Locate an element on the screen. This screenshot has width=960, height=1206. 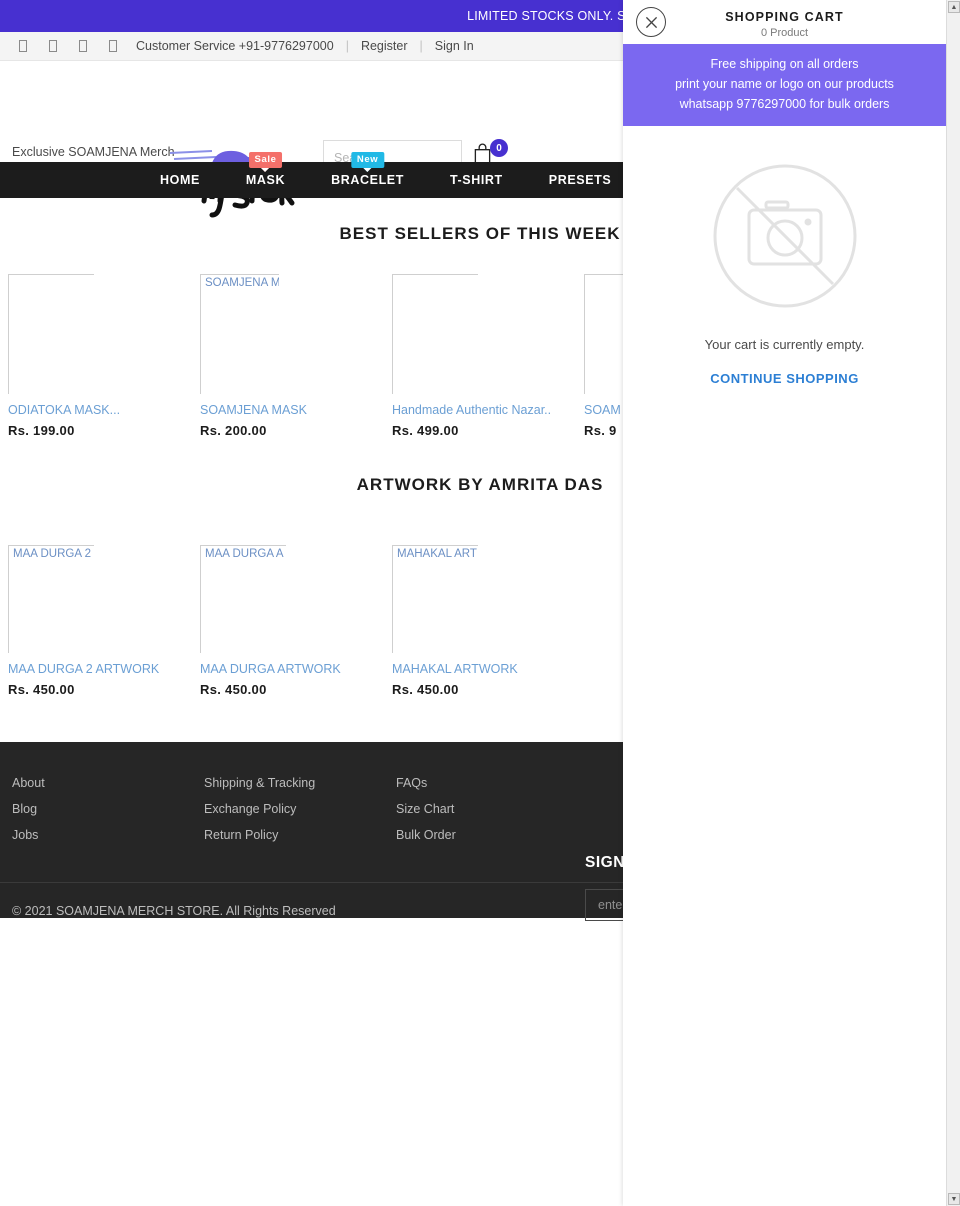
nav-item-presets: PRESETS is located at coordinates (580, 180).